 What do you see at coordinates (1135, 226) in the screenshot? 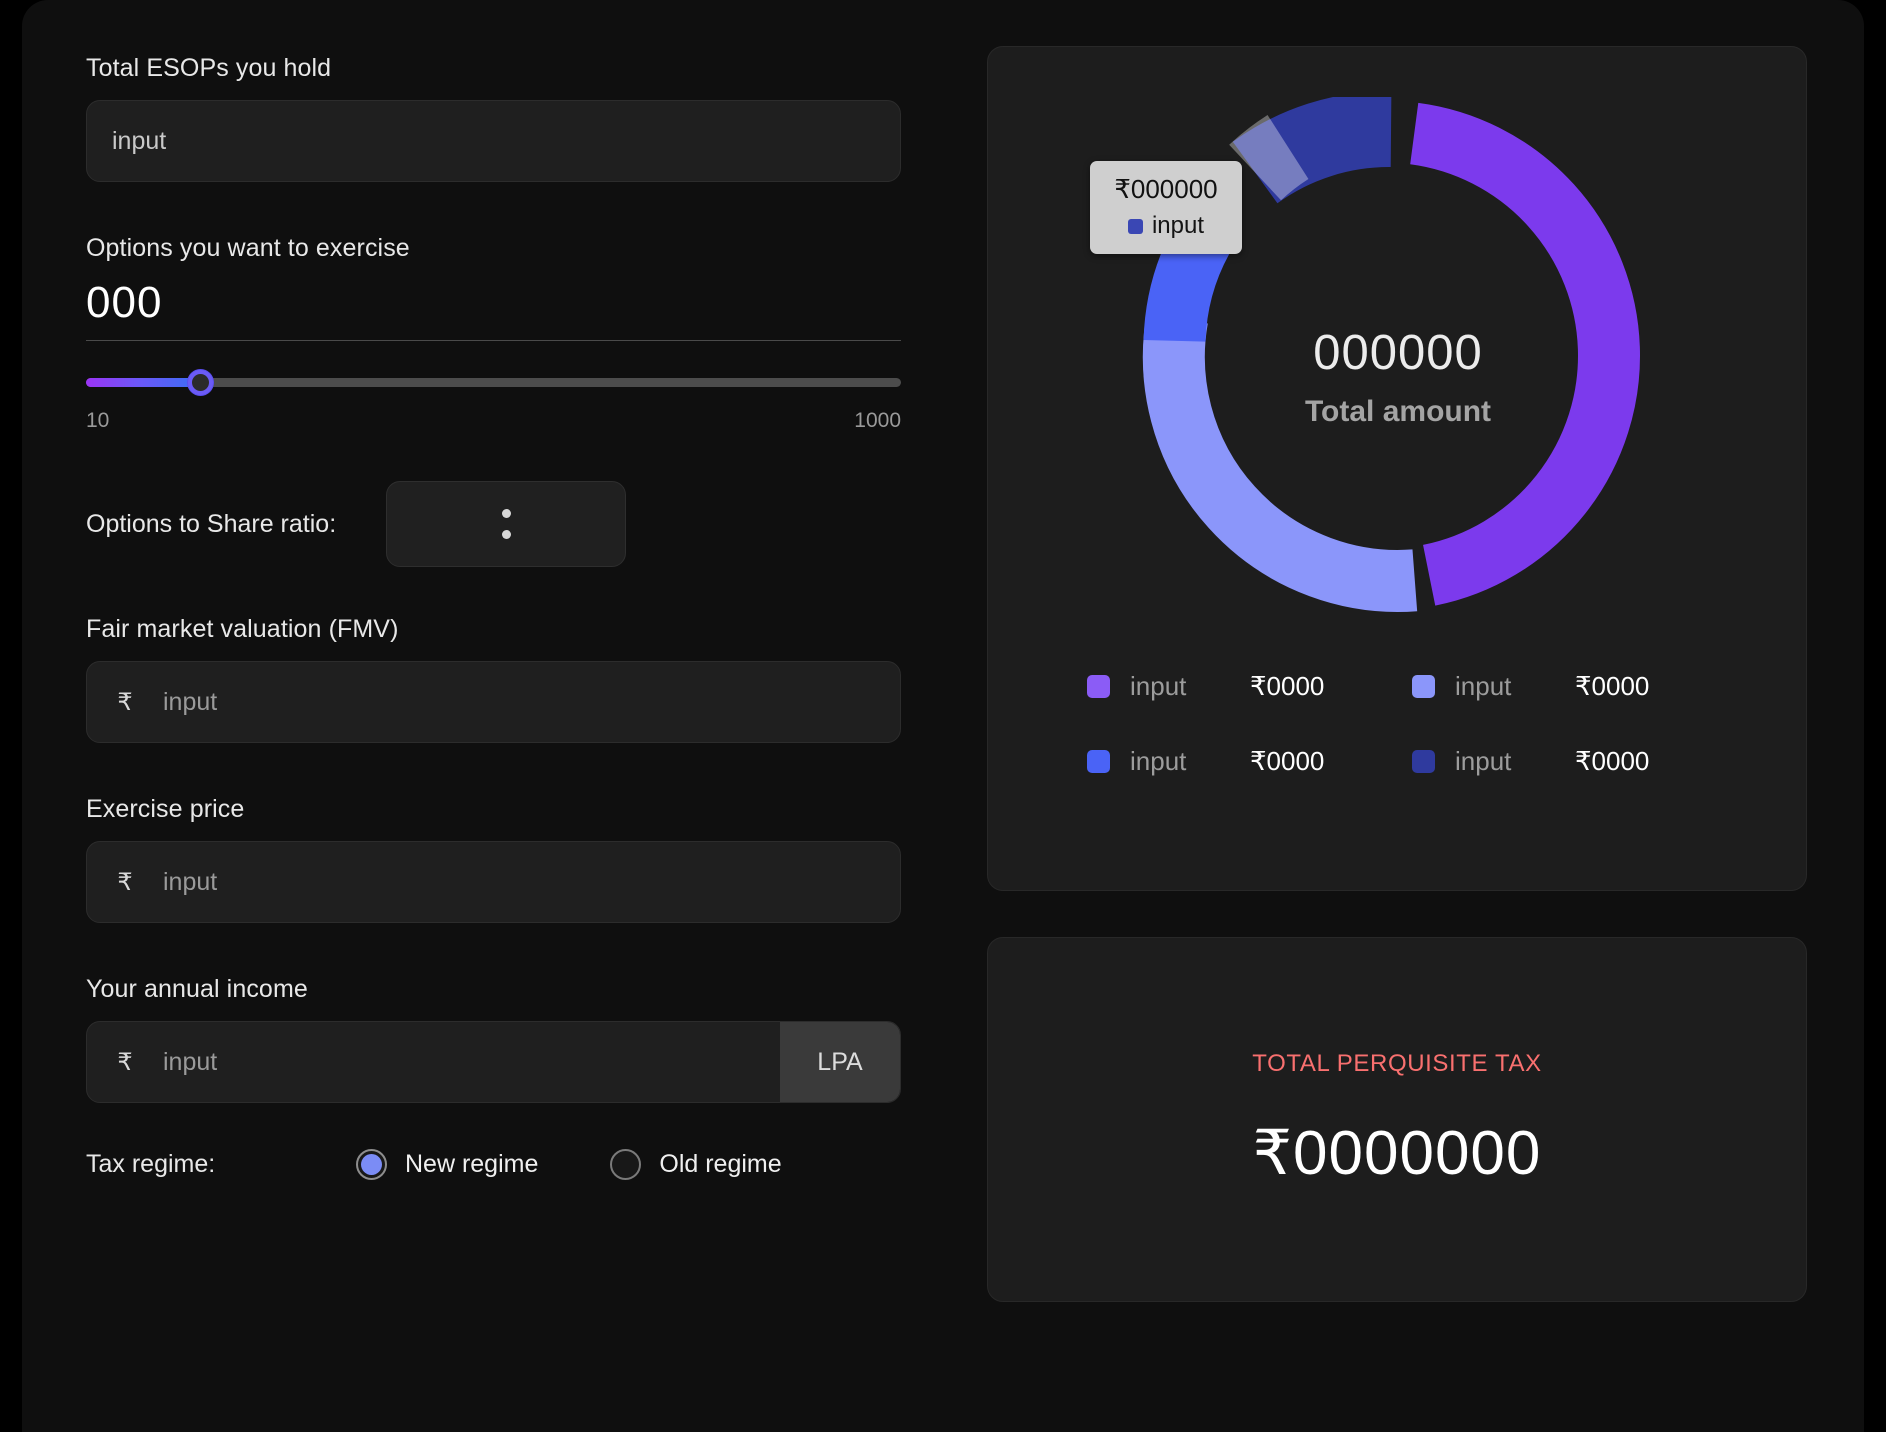
I see `chart-tooltip-swatch` at bounding box center [1135, 226].